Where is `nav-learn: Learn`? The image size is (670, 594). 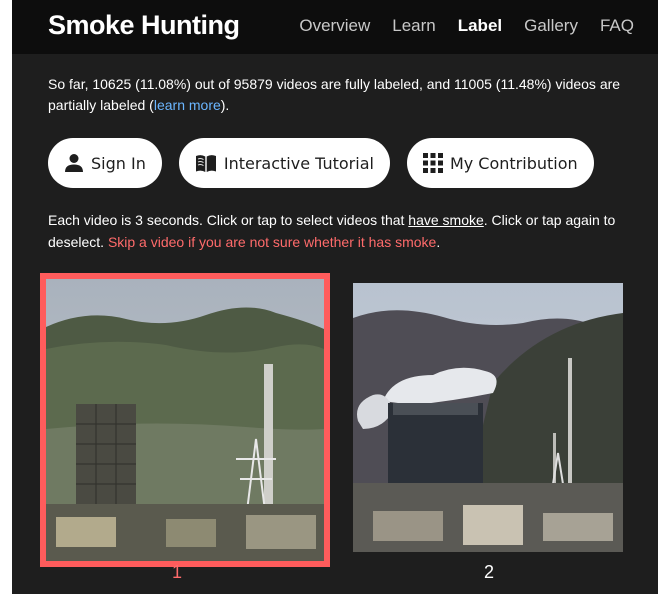 nav-learn: Learn is located at coordinates (413, 26).